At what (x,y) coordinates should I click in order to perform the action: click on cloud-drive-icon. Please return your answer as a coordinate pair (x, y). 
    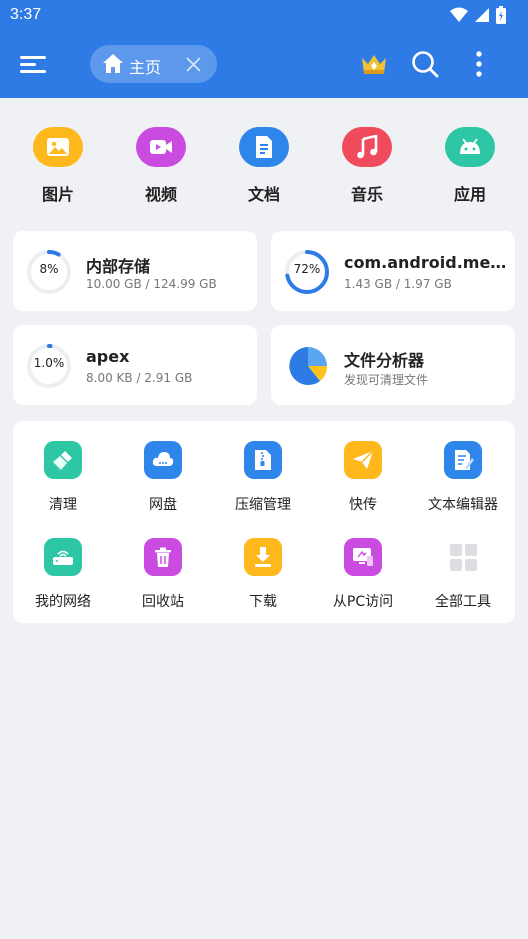
    Looking at the image, I should click on (163, 459).